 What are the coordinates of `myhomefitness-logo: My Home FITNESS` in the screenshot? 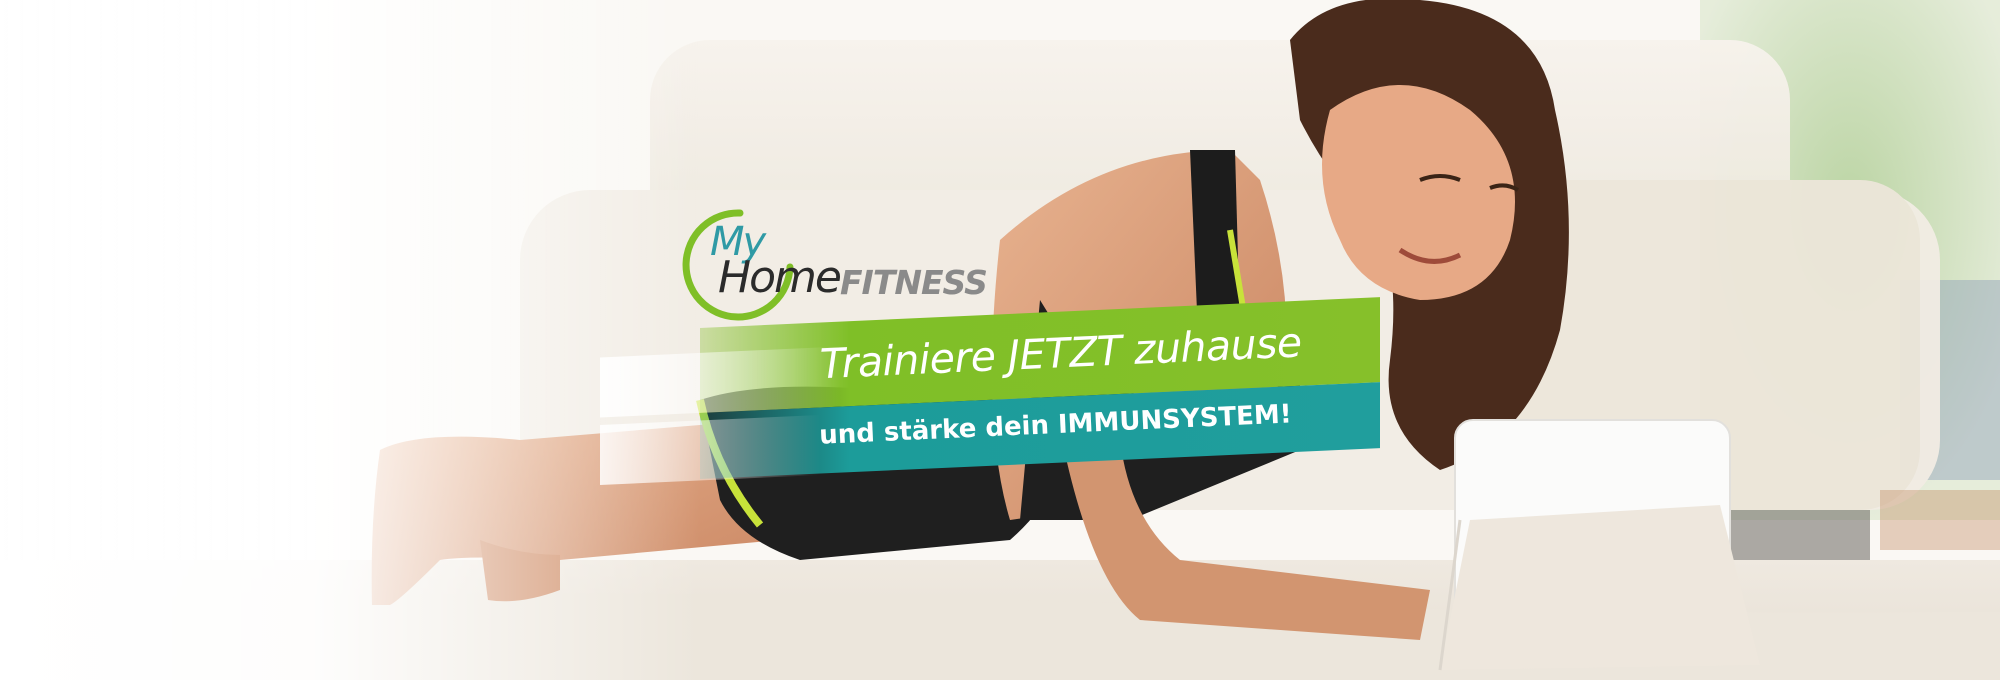 It's located at (845, 265).